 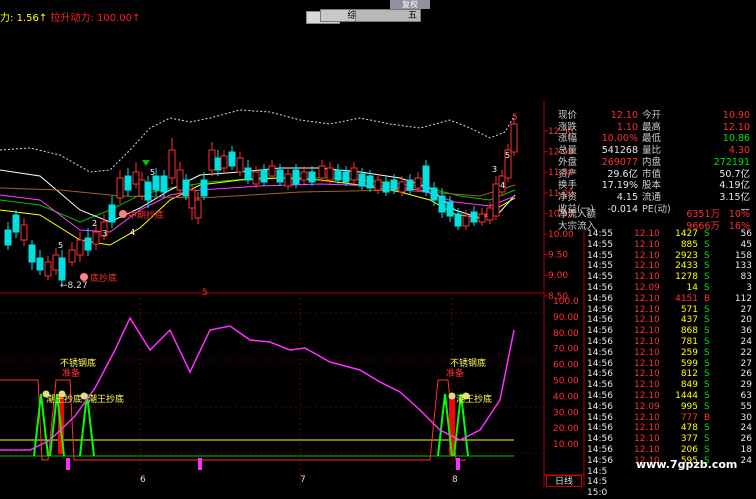 I want to click on trade-row: 14:55 12.10 1278 S 83, so click(x=671, y=277).